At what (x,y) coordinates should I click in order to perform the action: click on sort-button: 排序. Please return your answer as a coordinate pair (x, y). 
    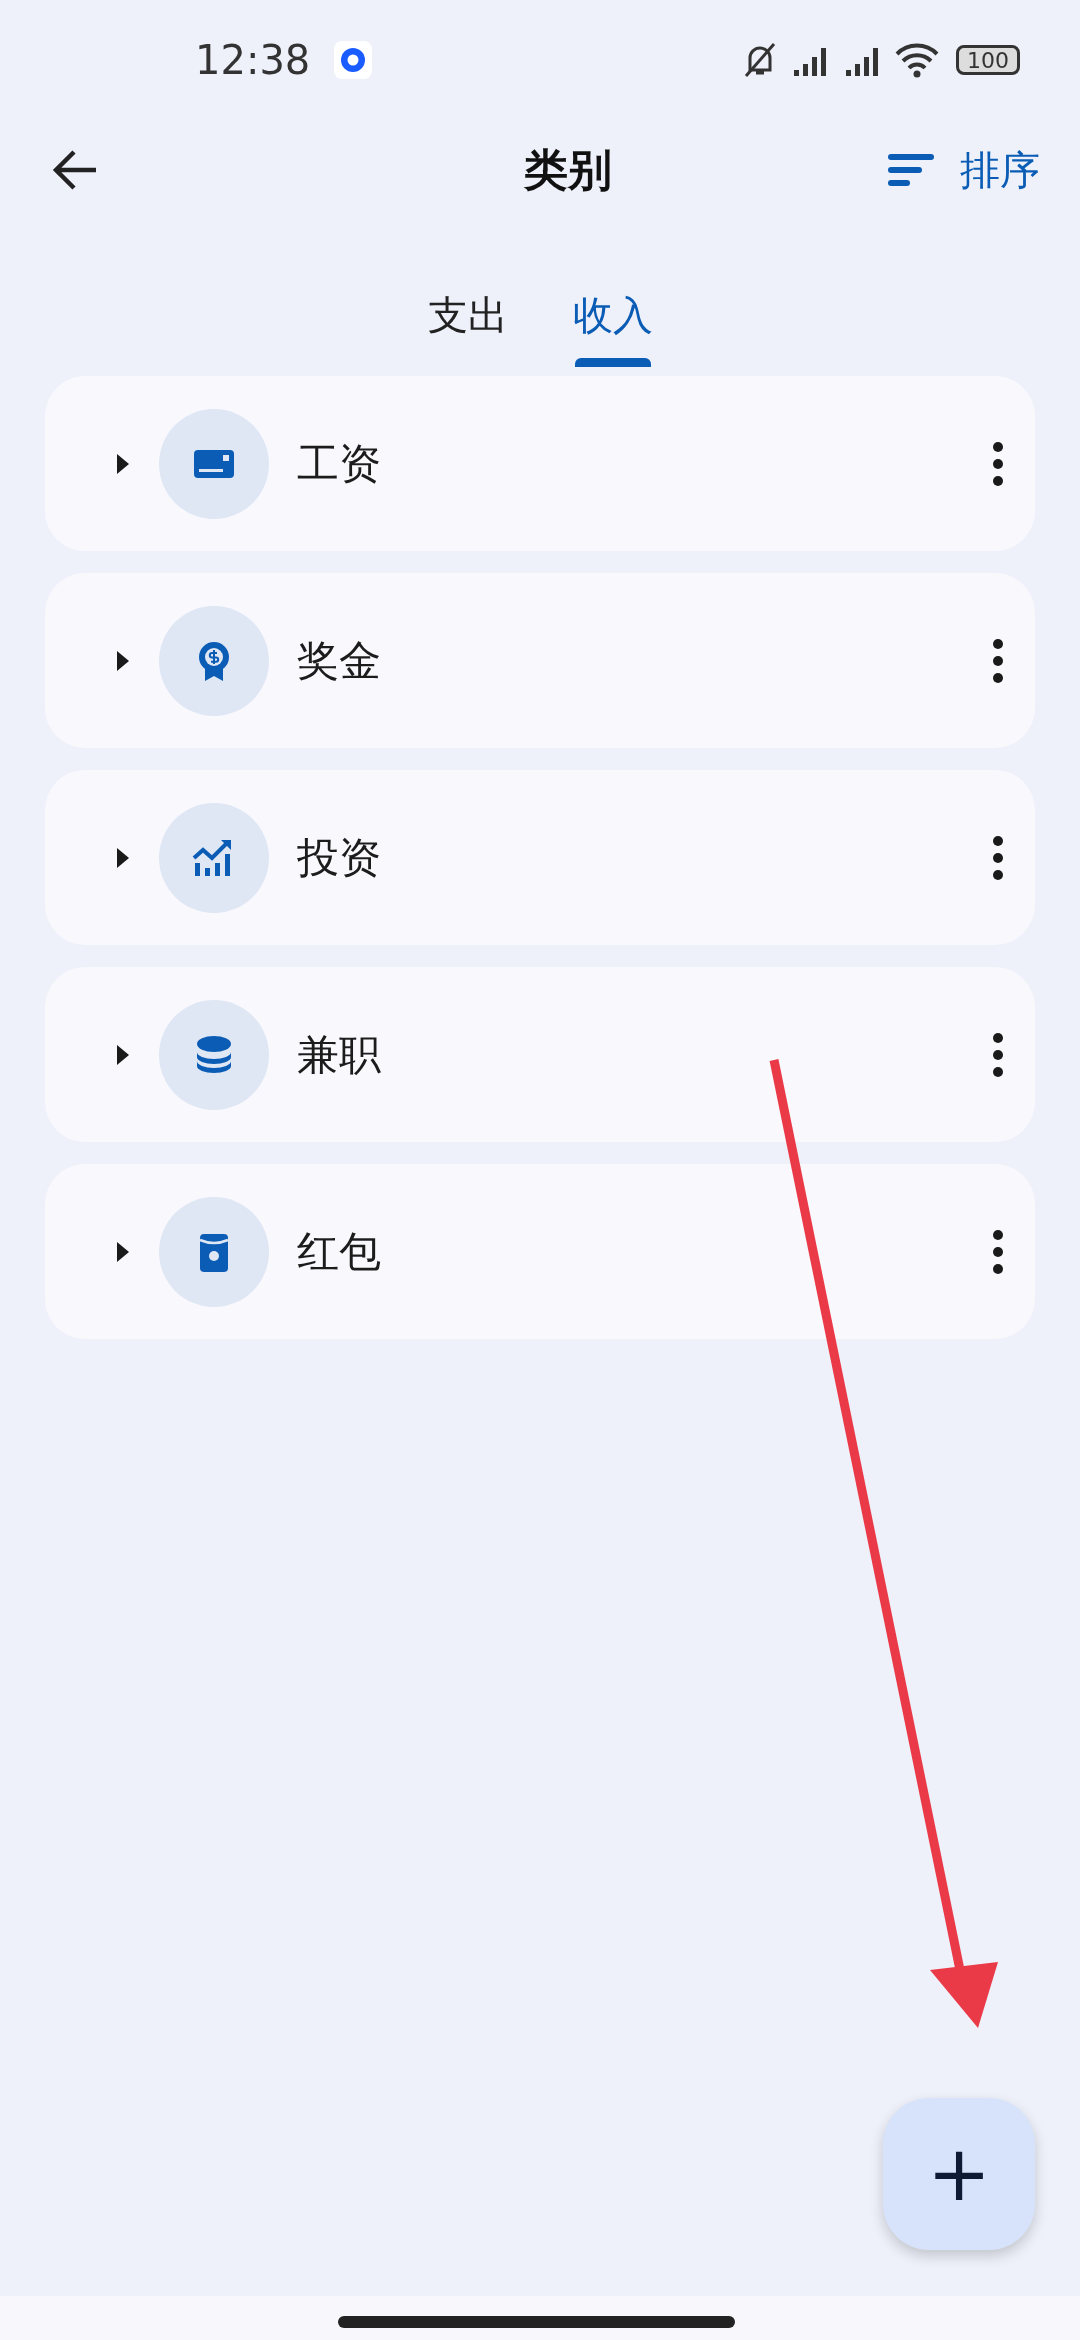
    Looking at the image, I should click on (1000, 170).